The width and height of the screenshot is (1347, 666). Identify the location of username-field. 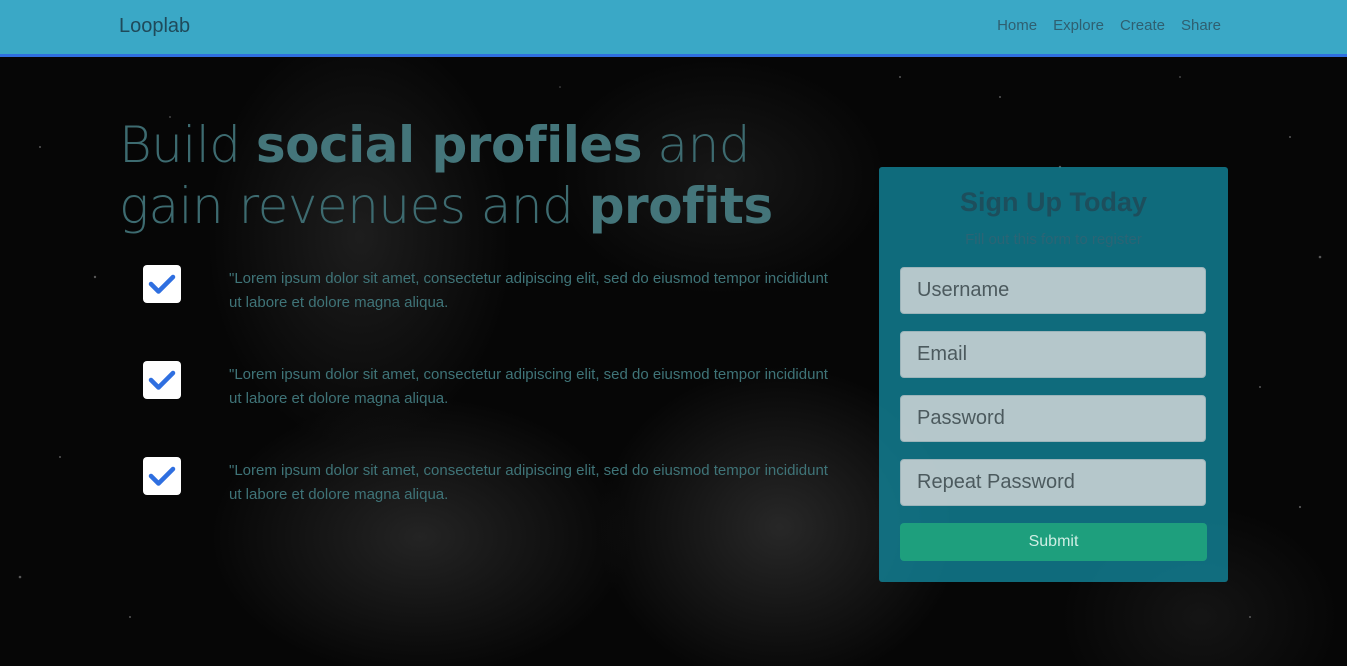
(1053, 290).